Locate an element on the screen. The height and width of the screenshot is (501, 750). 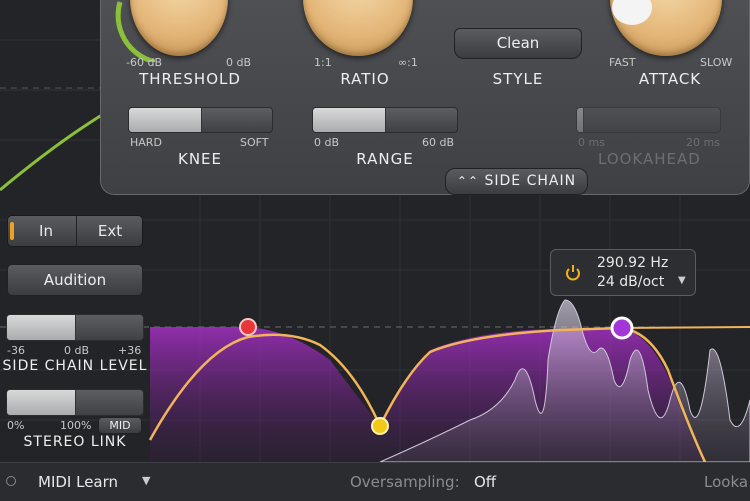
midi-dropdown-icon: ▼ is located at coordinates (146, 480).